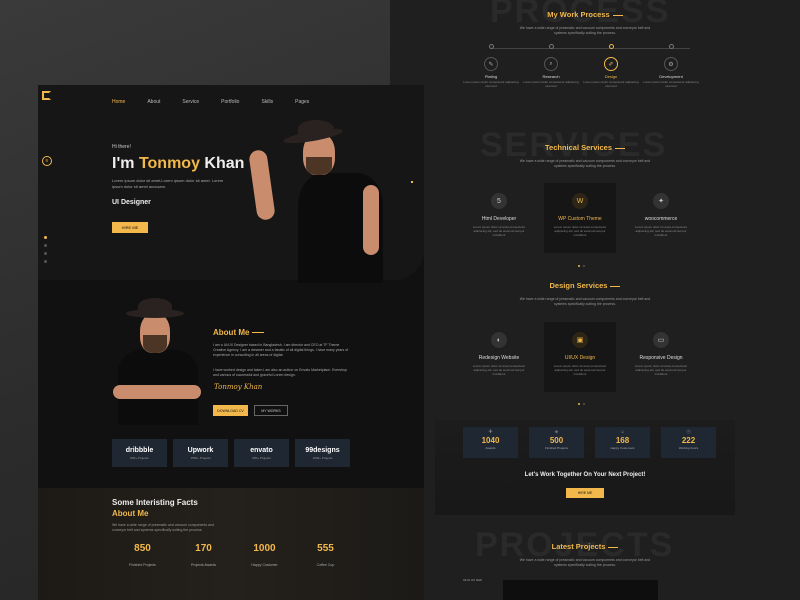 Image resolution: width=800 pixels, height=600 pixels. I want to click on design-icon: ✐, so click(611, 64).